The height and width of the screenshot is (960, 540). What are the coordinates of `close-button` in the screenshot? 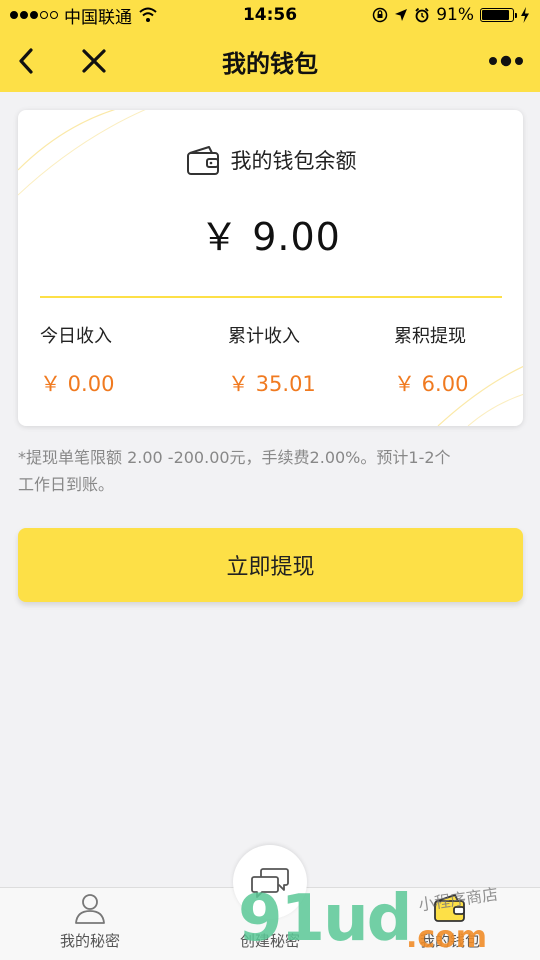 It's located at (94, 61).